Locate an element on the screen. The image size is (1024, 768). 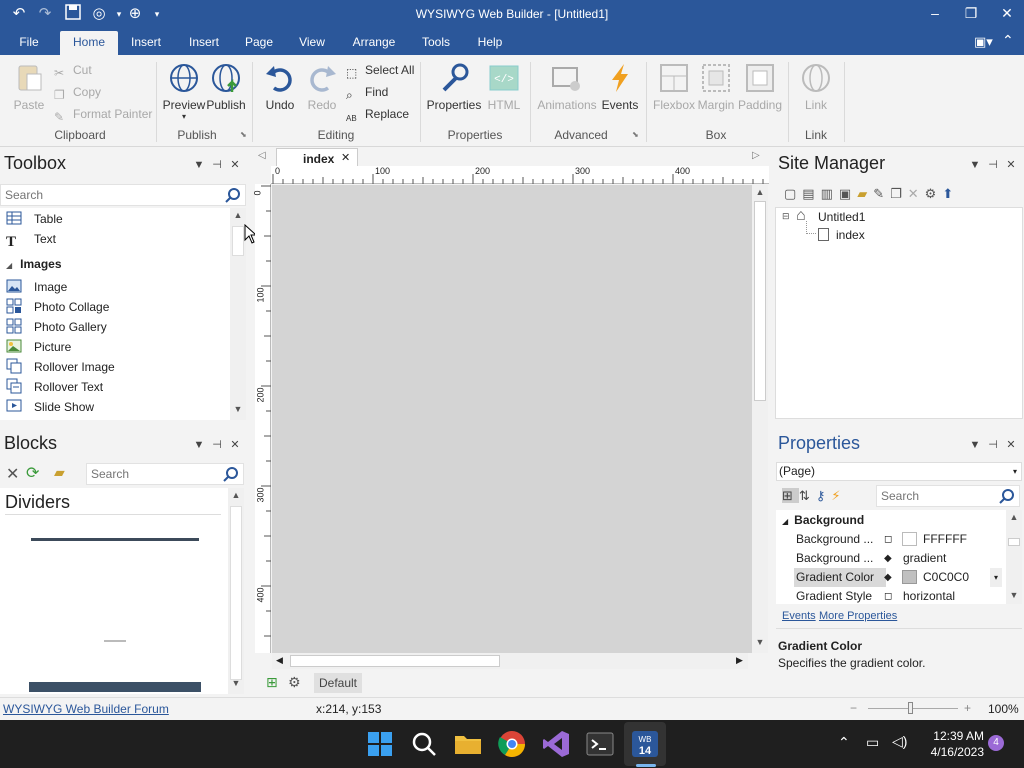
move-up-icon: ⬆ is located at coordinates (950, 193).